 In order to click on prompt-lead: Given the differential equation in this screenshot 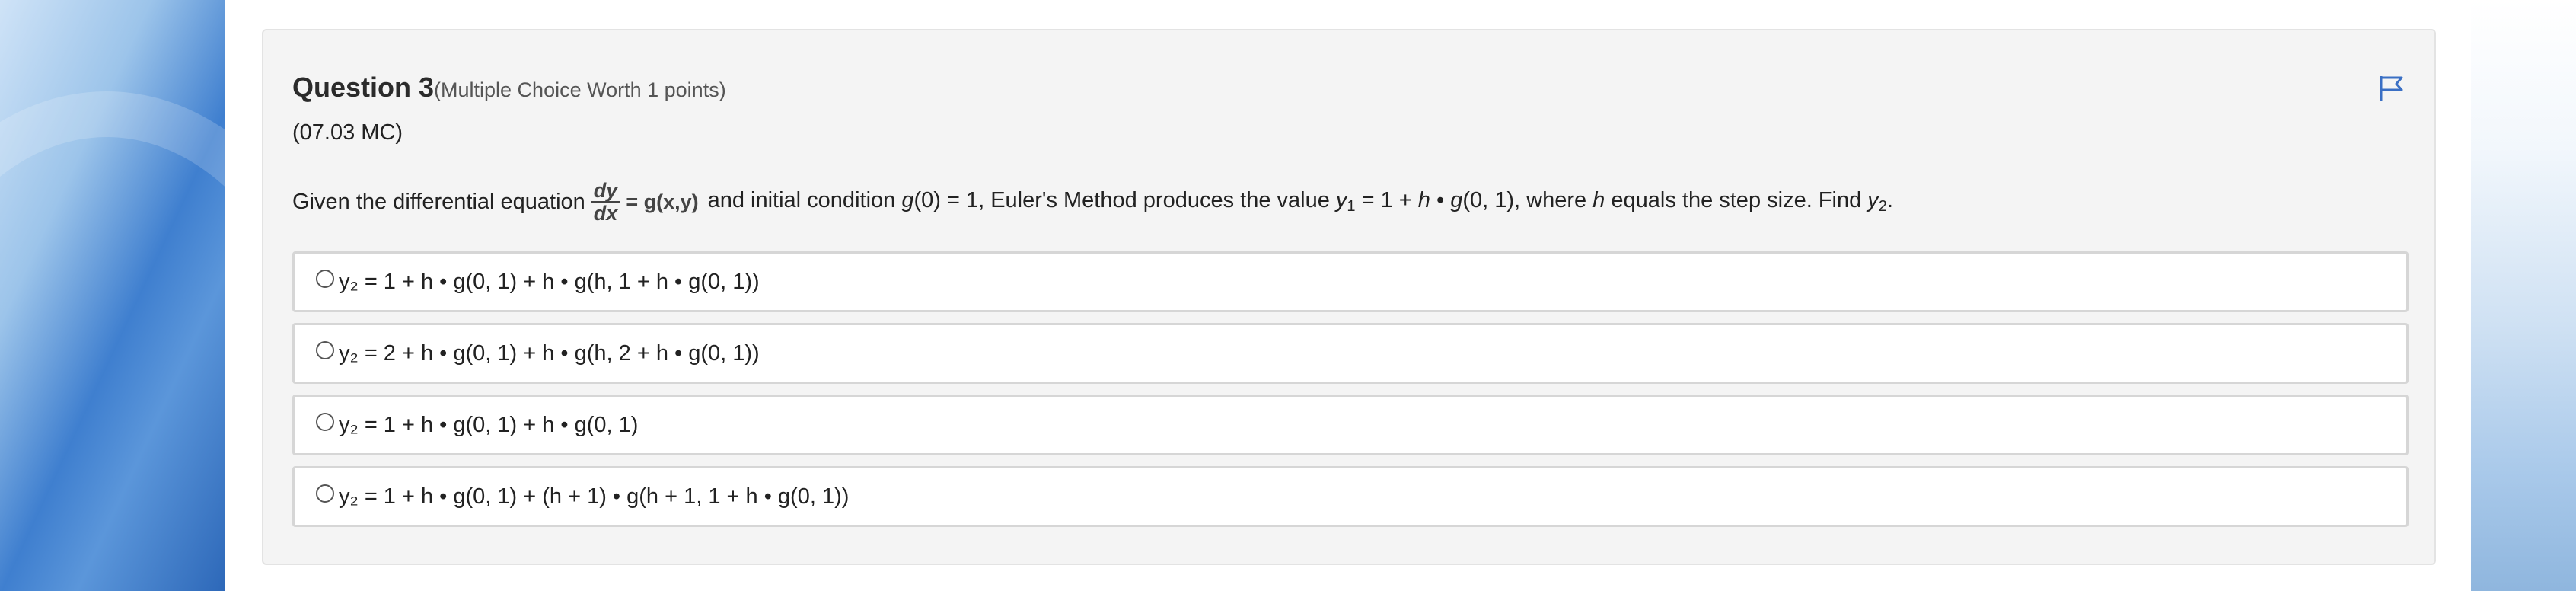, I will do `click(438, 202)`.